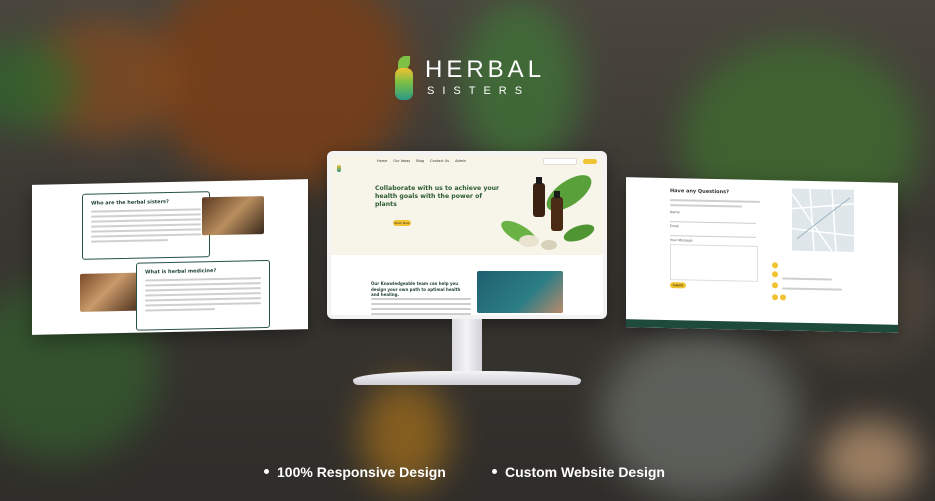  Describe the element at coordinates (479, 91) in the screenshot. I see `brand-name-line2: SISTERS` at that location.